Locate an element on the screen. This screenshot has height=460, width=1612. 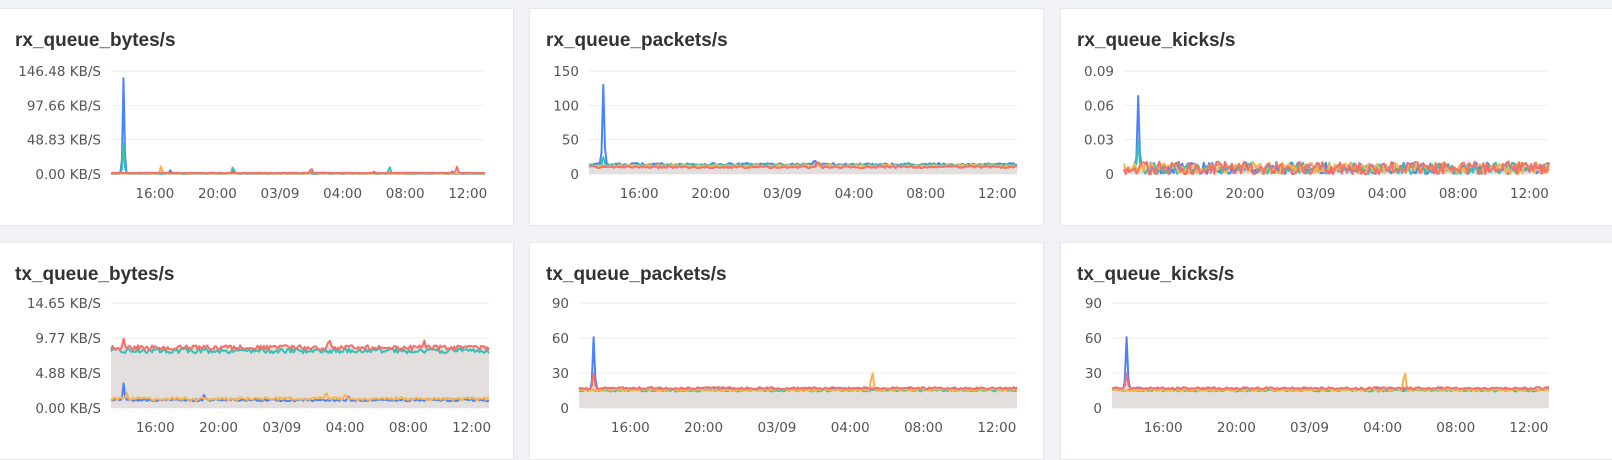
chart-tx-queue-packets: 0 30 60 90 16:00 20:00 03/09 04:00 08:00 12:00 is located at coordinates (785, 366).